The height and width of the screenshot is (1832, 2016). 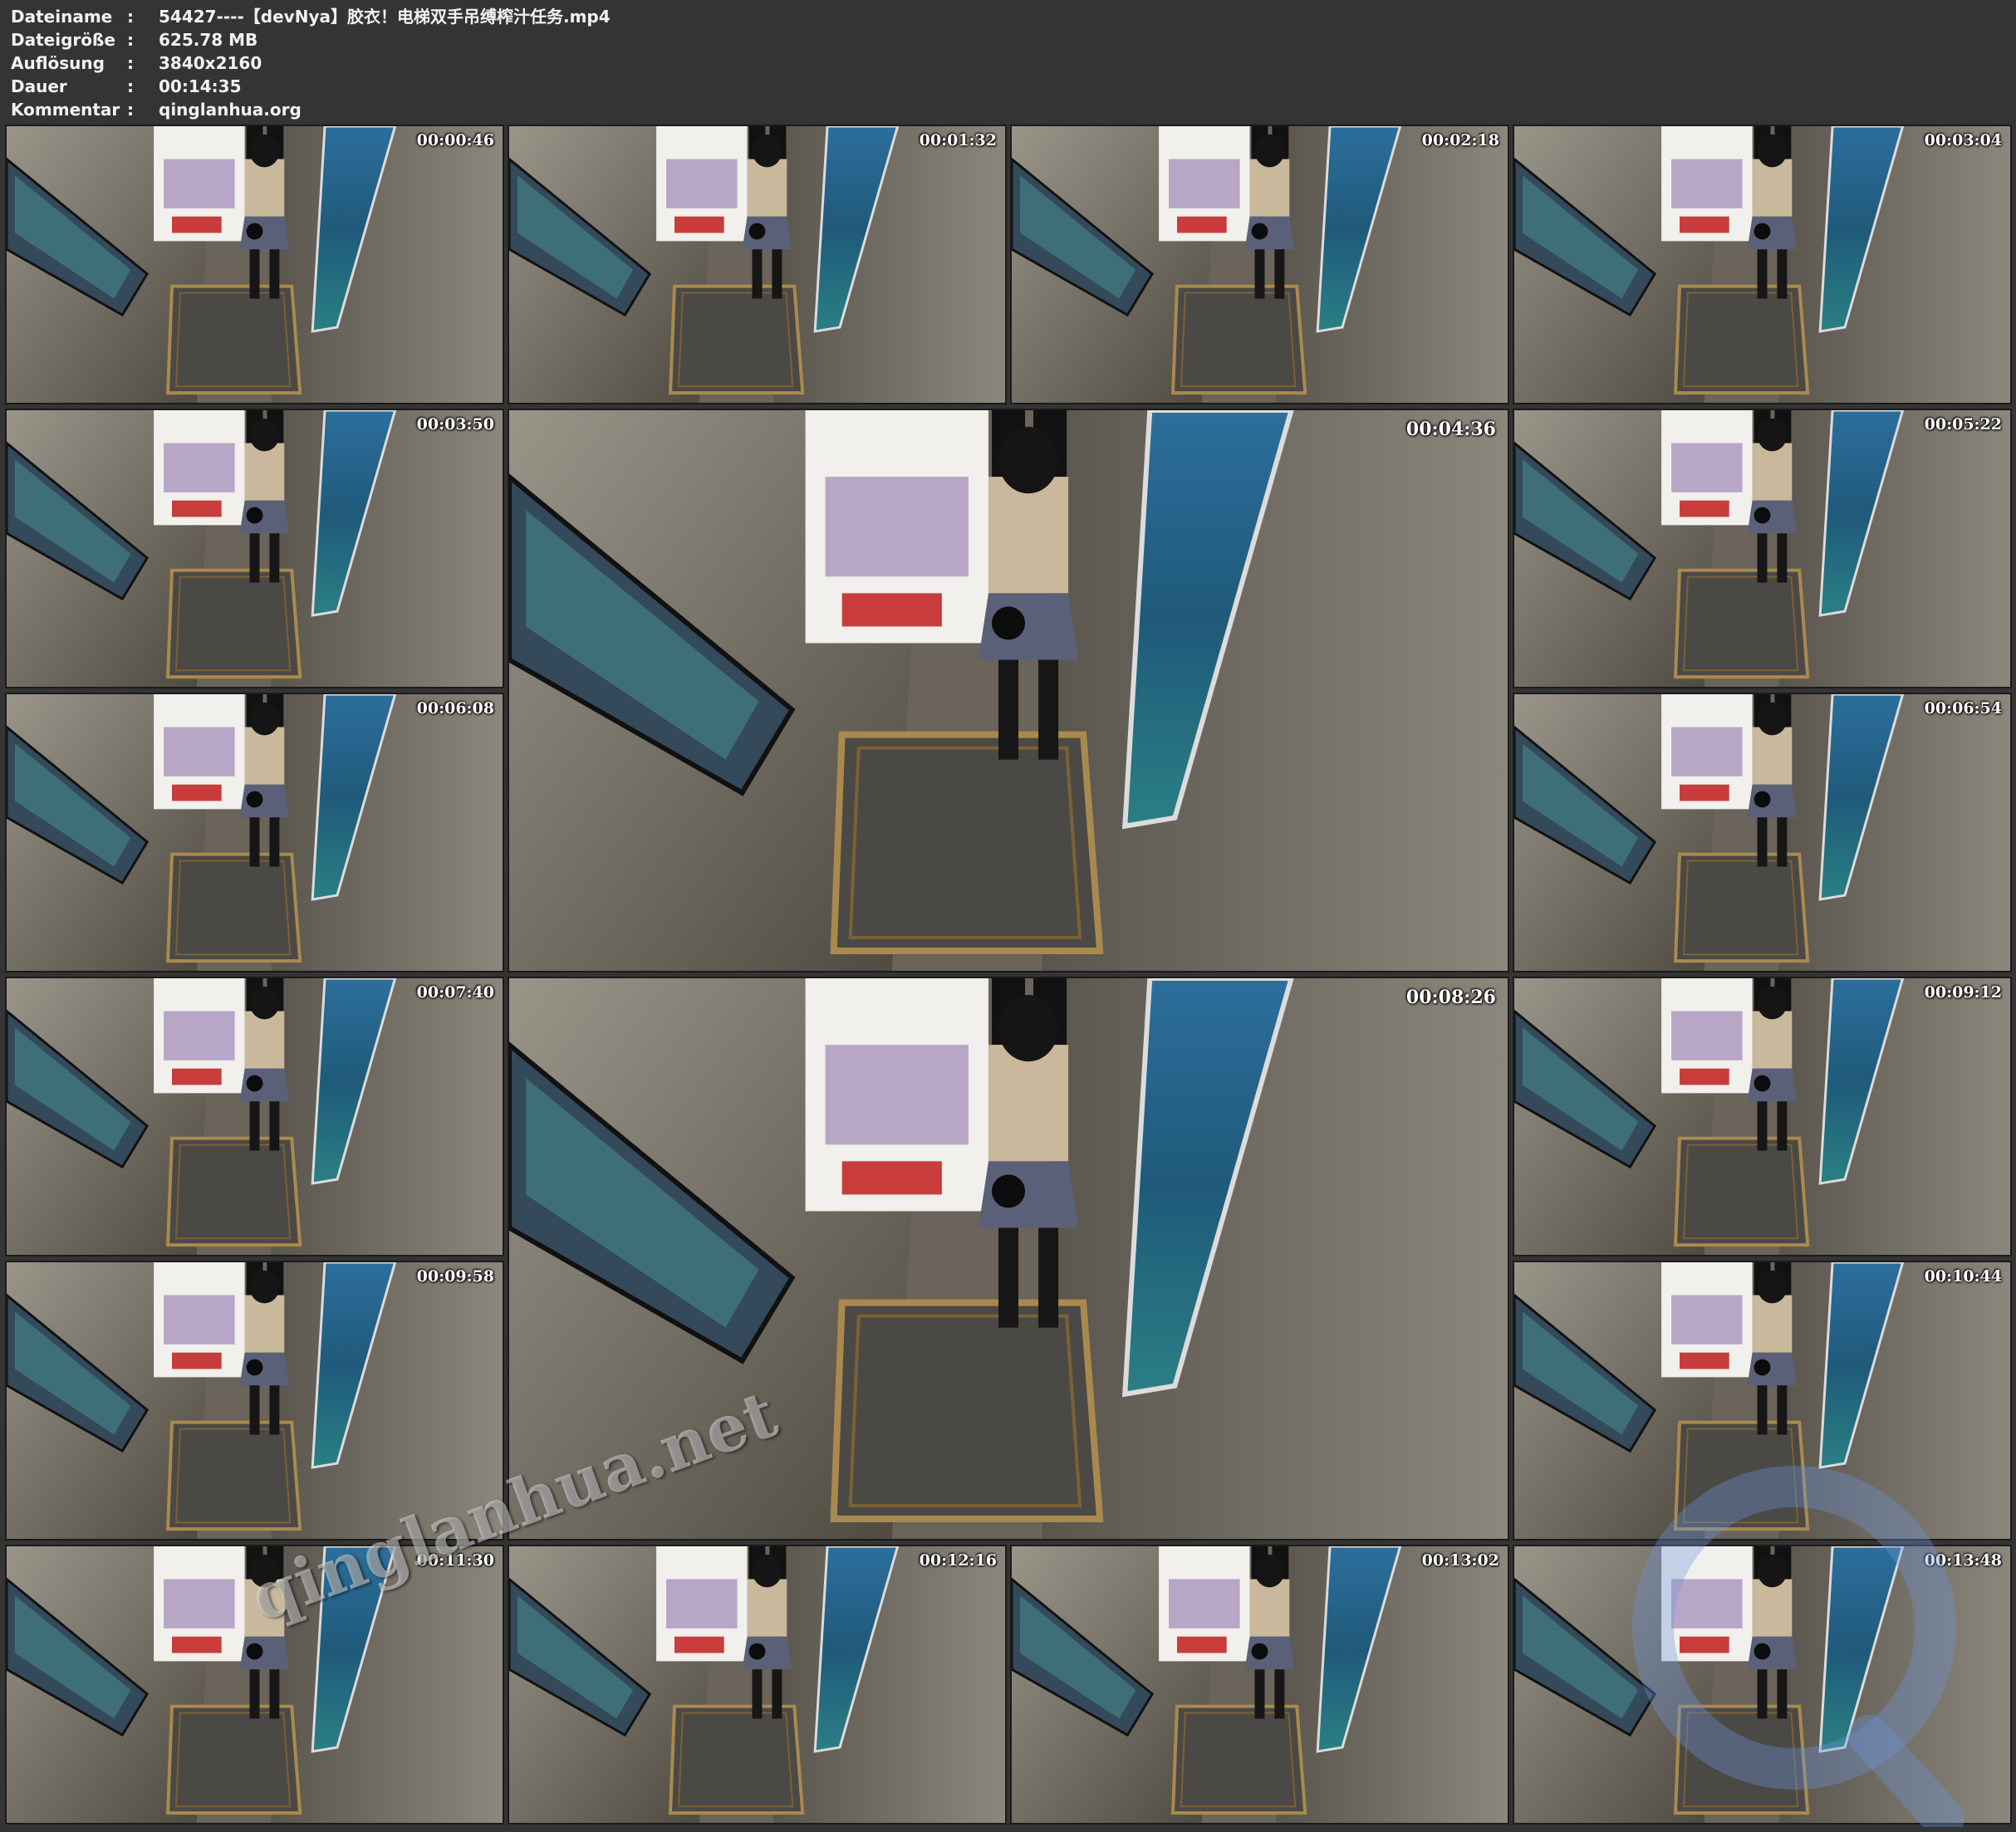 I want to click on metadata-row: Kommentar: qinglanhua.org, so click(x=311, y=109).